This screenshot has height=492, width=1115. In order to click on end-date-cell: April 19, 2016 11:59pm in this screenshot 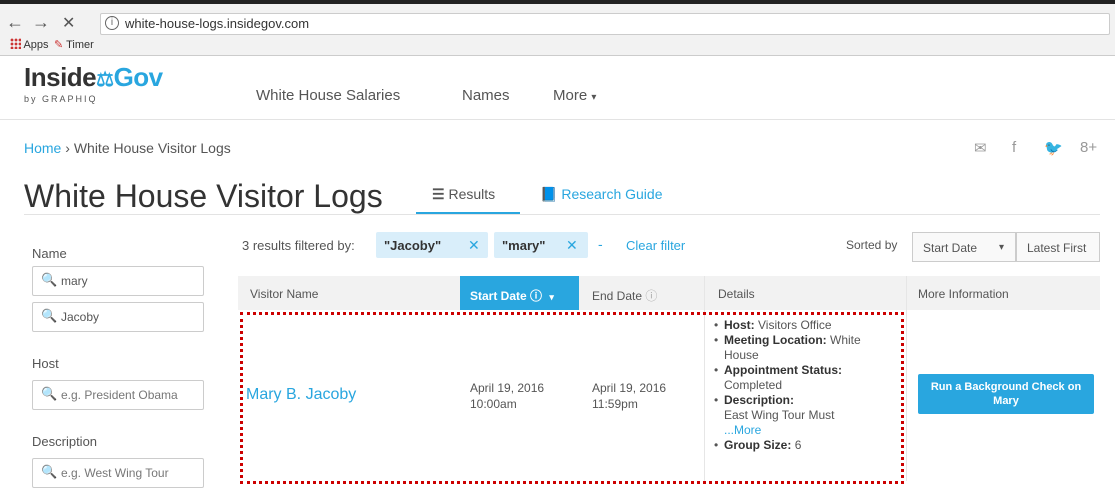, I will do `click(629, 396)`.